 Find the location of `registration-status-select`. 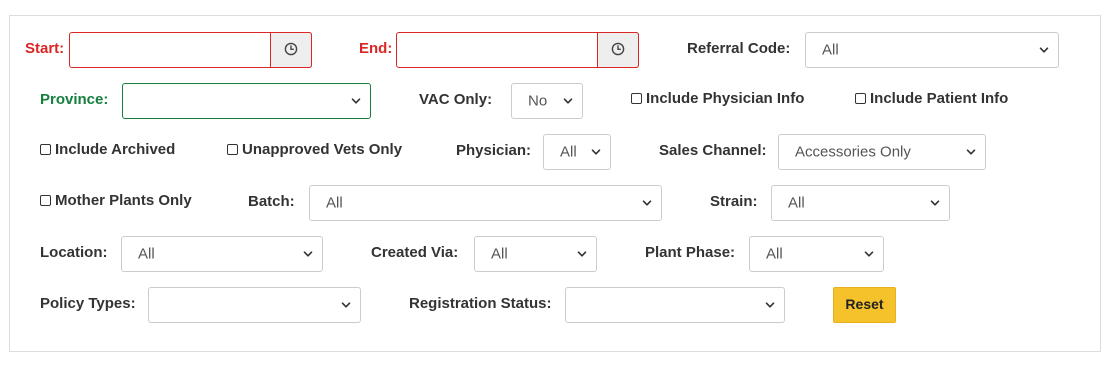

registration-status-select is located at coordinates (675, 305).